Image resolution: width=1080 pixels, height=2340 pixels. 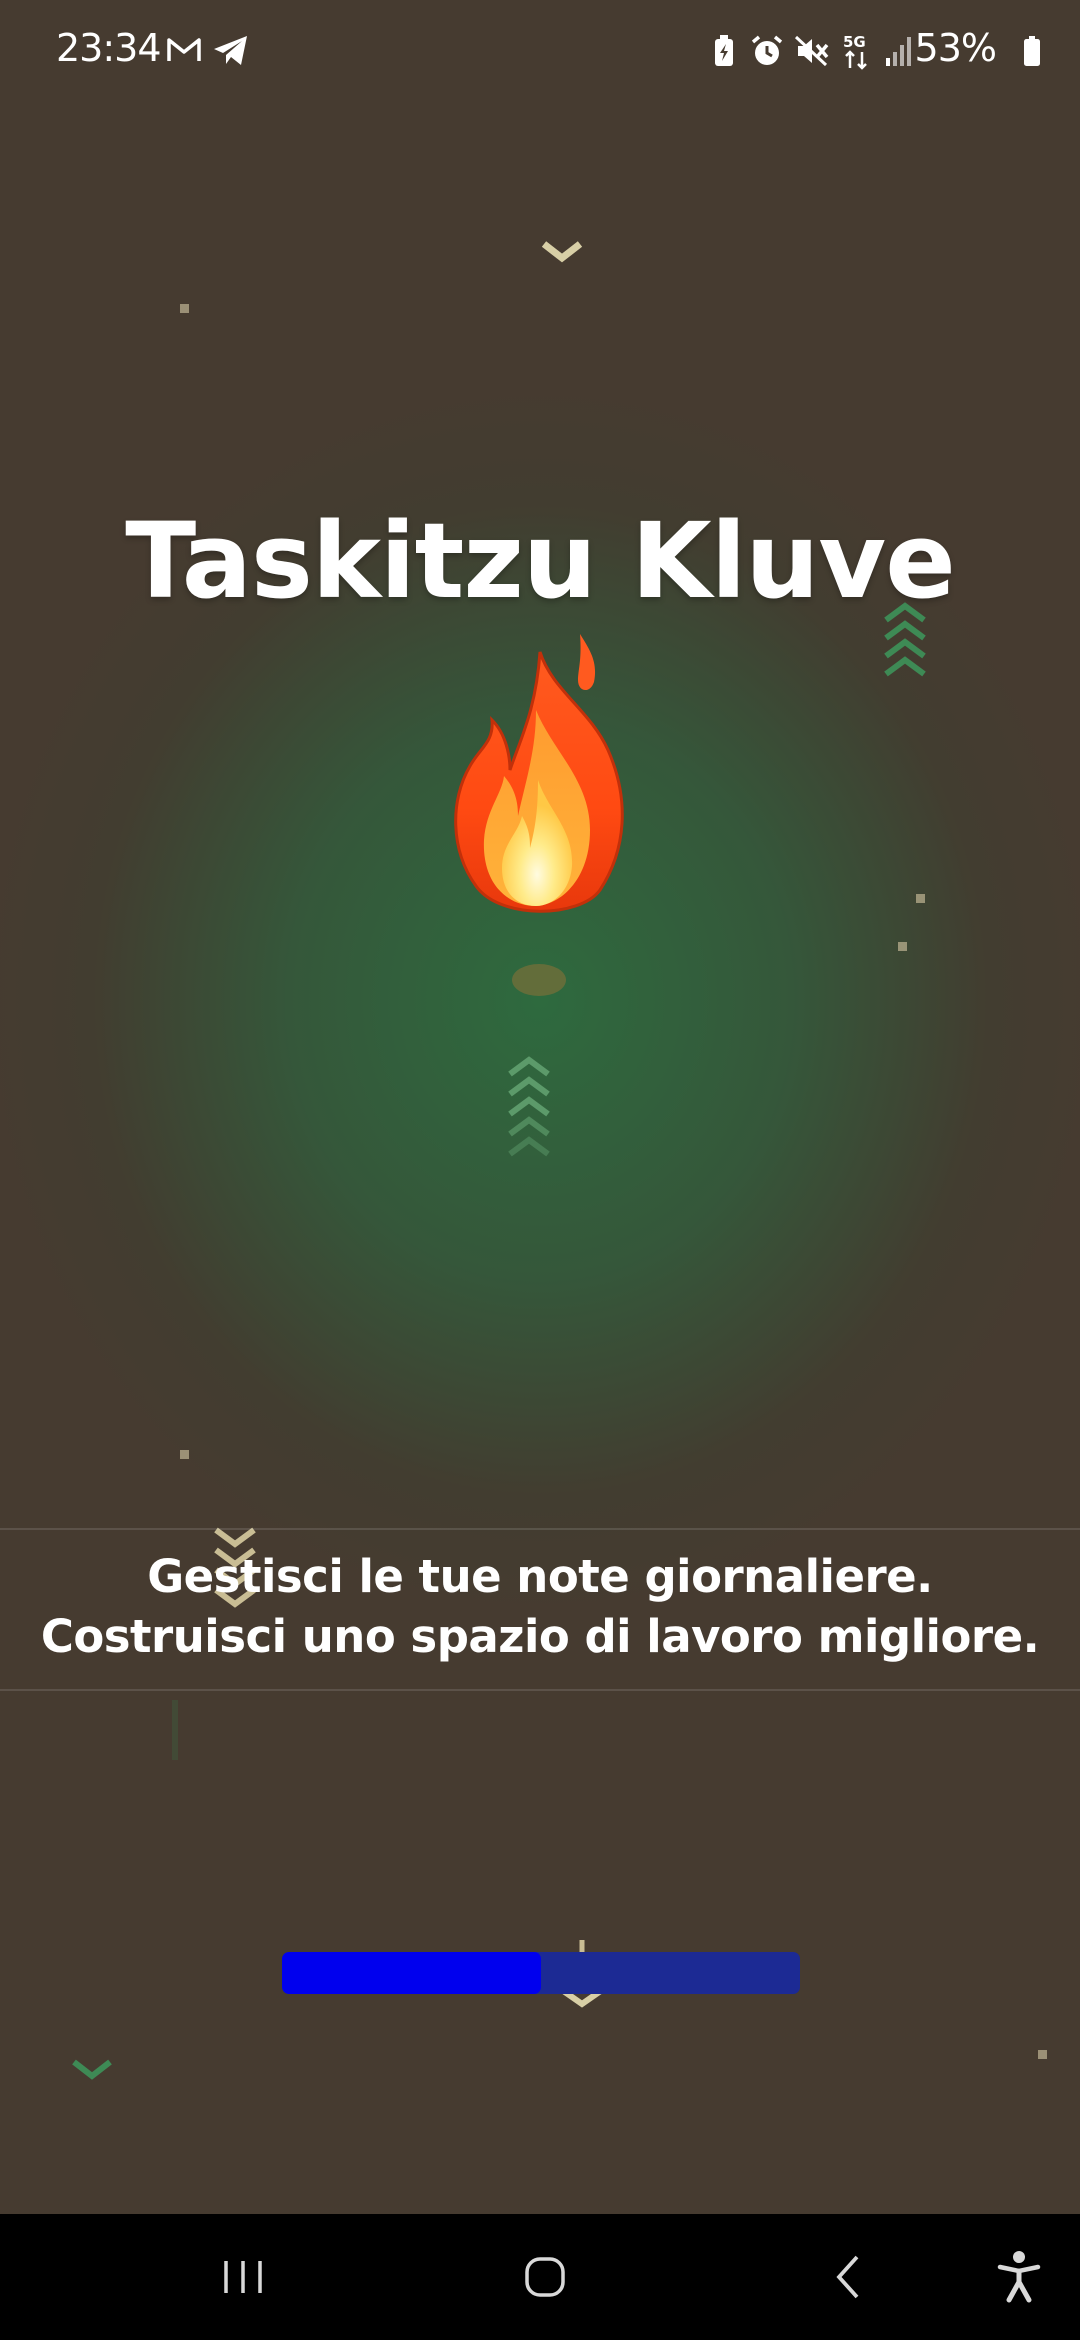 What do you see at coordinates (854, 42) in the screenshot?
I see `svg-text: 5G` at bounding box center [854, 42].